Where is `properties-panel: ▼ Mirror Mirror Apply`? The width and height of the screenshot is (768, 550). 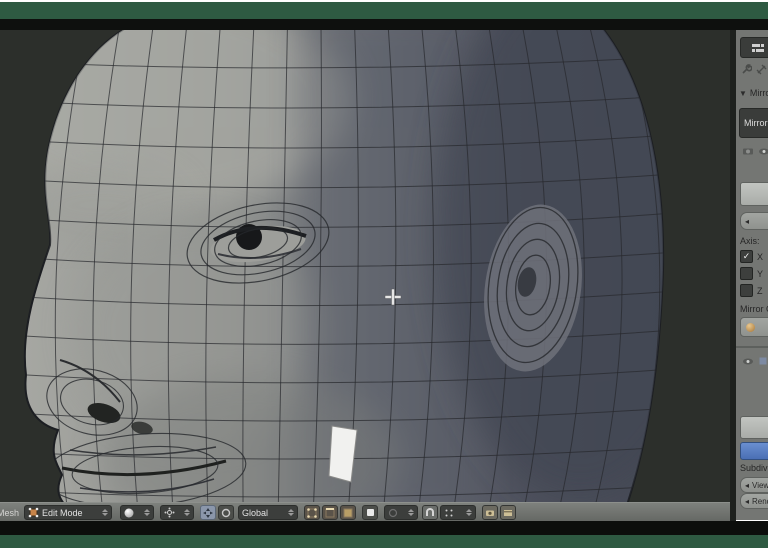 properties-panel: ▼ Mirror Mirror Apply is located at coordinates (752, 275).